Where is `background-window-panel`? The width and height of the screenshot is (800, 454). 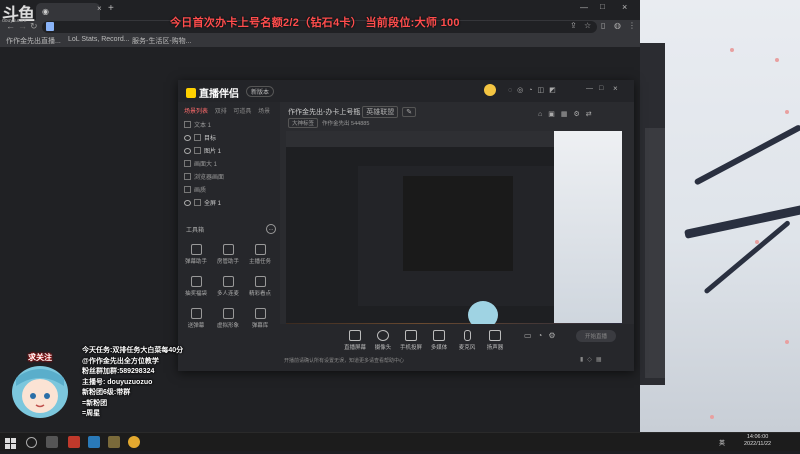
background-window-panel is located at coordinates (655, 253).